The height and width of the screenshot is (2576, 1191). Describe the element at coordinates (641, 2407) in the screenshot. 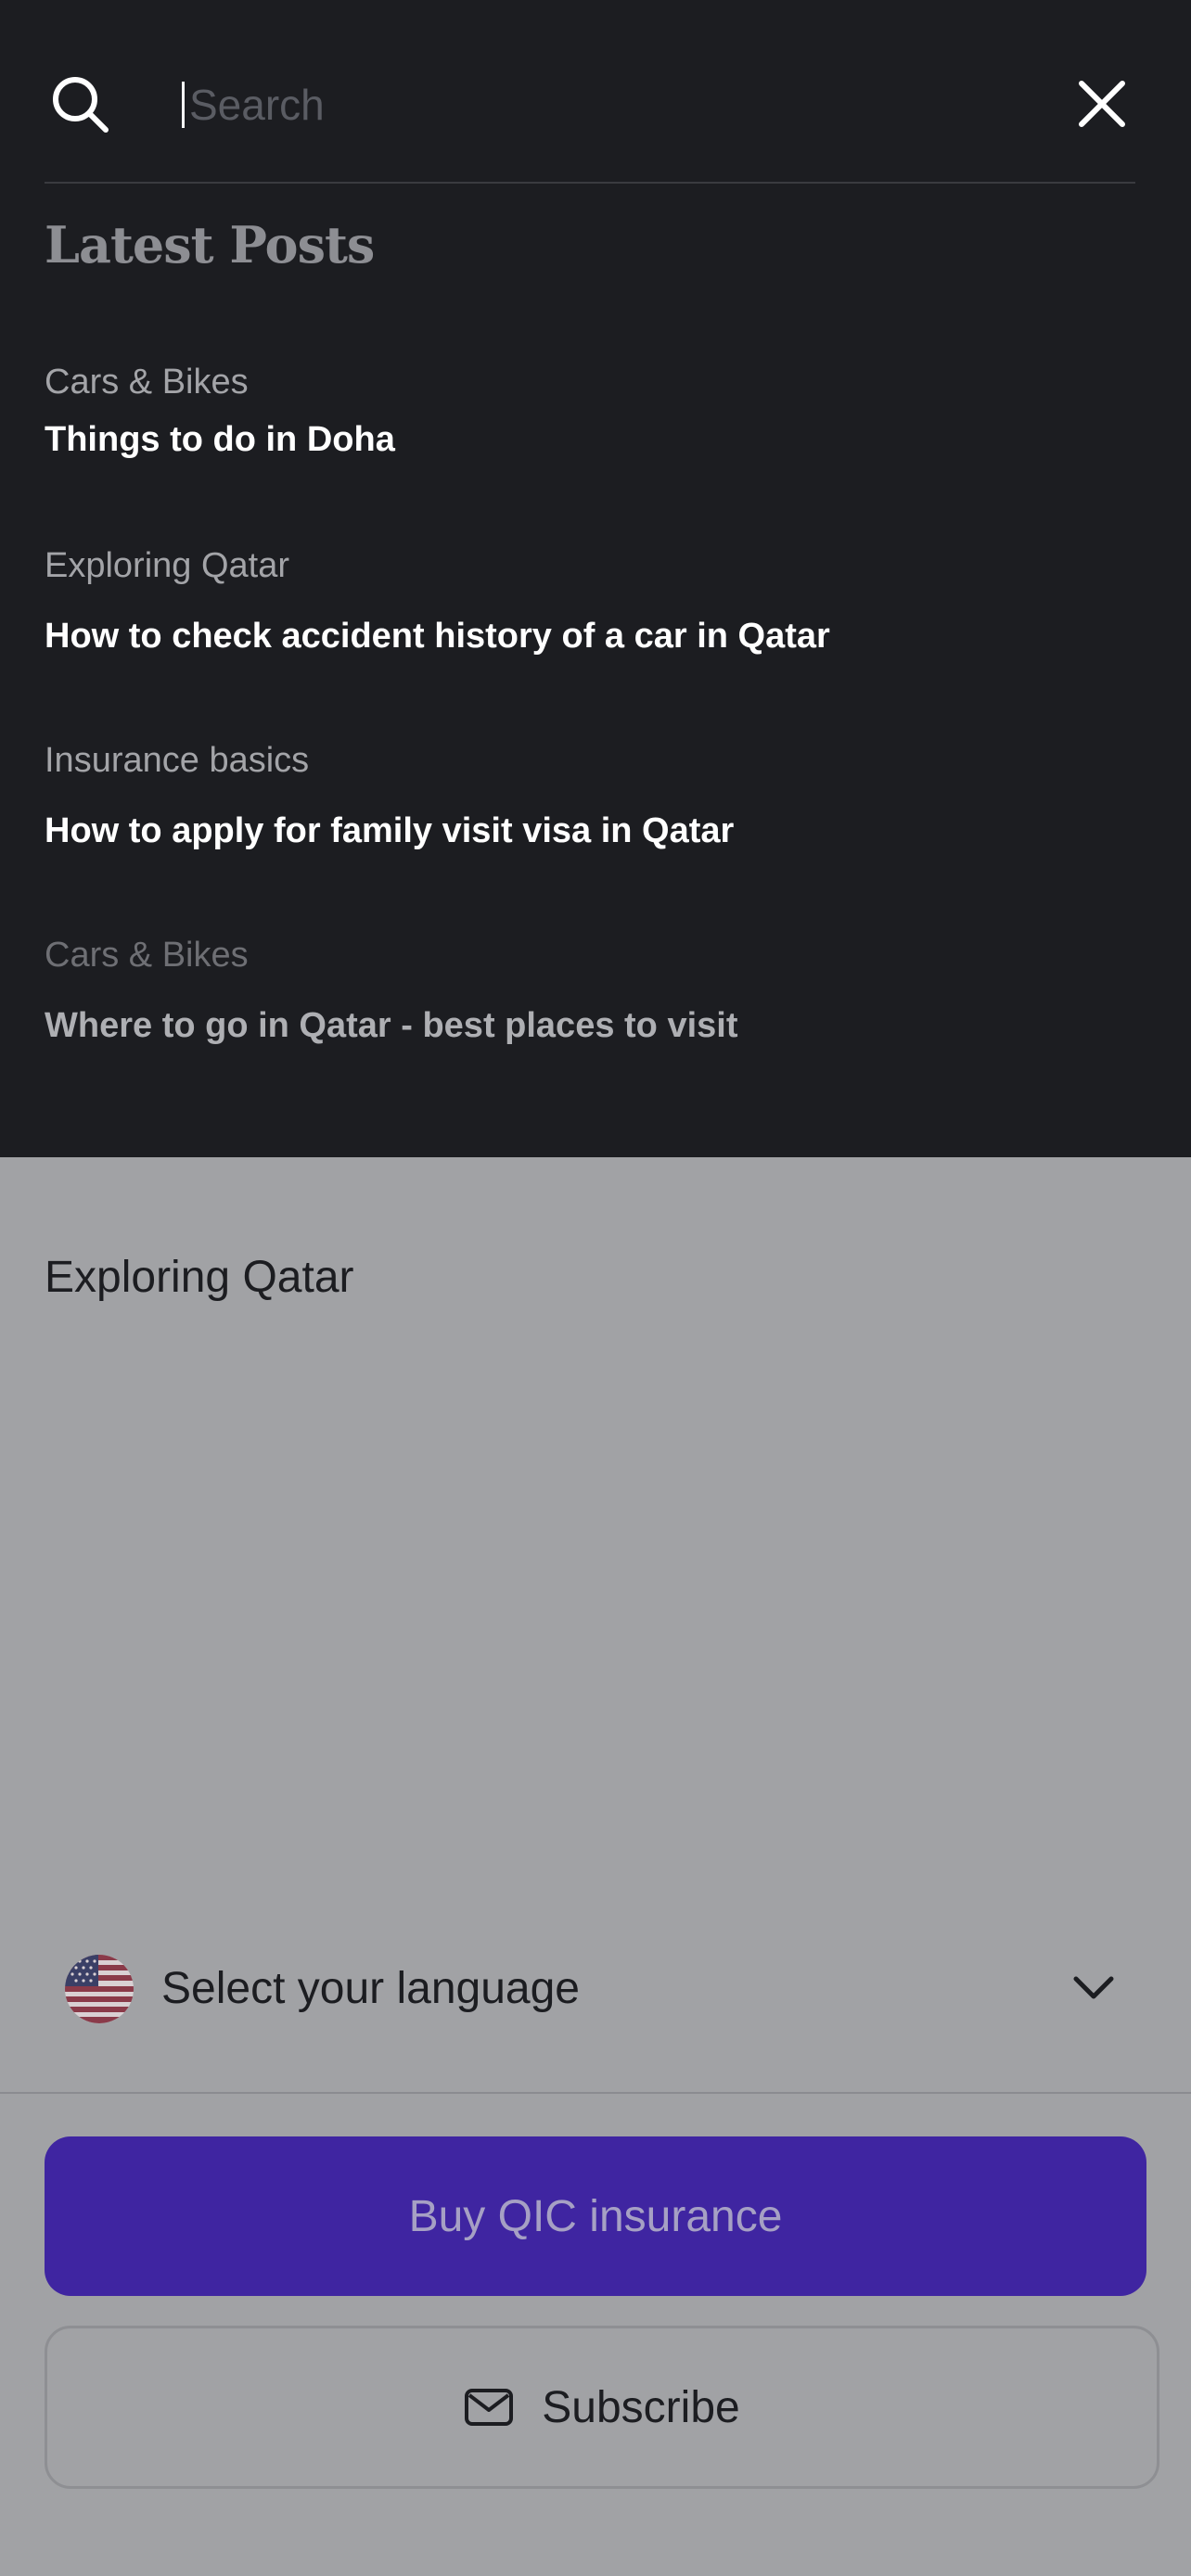

I see `subscribe-label: Subscribe` at that location.